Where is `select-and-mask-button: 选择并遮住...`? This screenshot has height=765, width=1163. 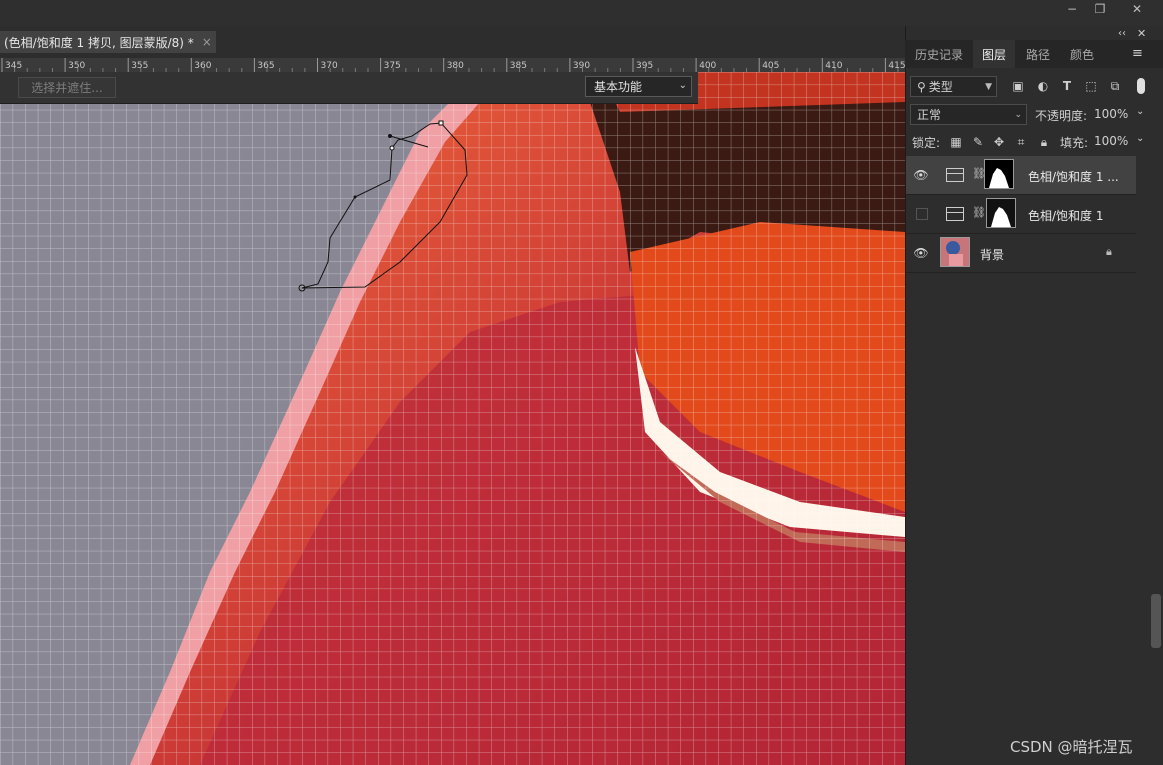
select-and-mask-button: 选择并遮住... is located at coordinates (67, 87).